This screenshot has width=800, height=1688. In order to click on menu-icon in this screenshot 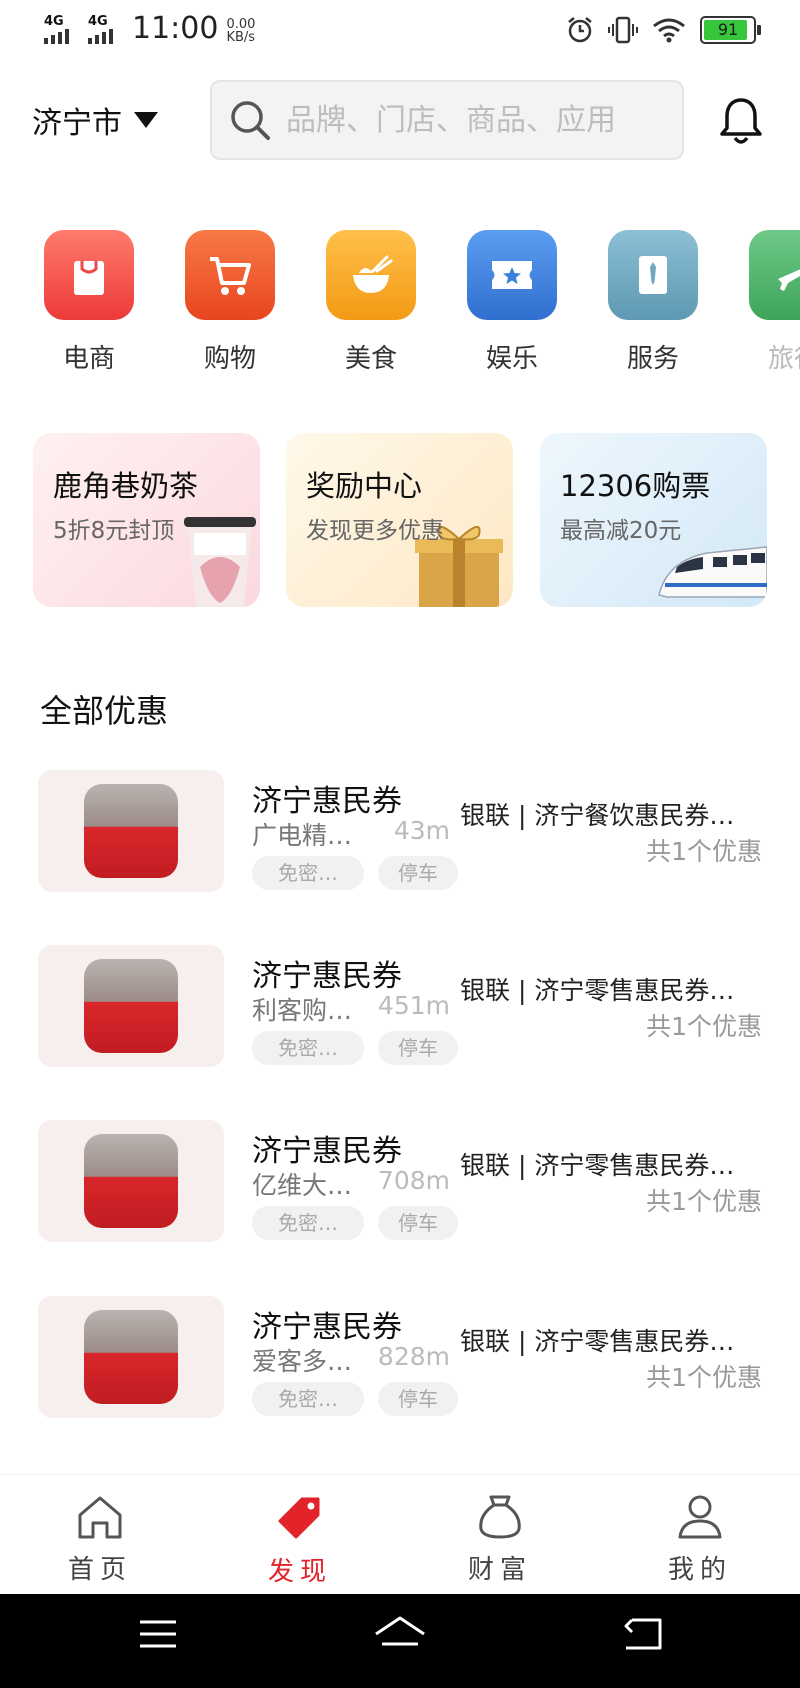, I will do `click(158, 1634)`.